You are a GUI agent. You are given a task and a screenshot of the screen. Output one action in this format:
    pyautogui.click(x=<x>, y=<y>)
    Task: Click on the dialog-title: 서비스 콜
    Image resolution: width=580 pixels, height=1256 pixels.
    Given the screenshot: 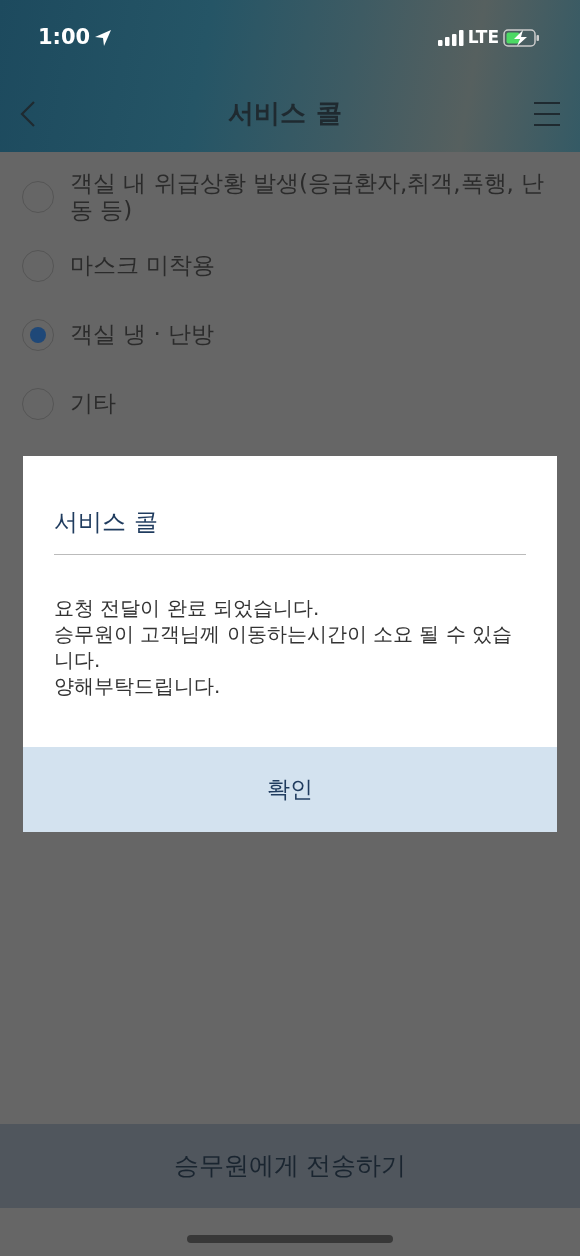 What is the action you would take?
    pyautogui.click(x=290, y=505)
    